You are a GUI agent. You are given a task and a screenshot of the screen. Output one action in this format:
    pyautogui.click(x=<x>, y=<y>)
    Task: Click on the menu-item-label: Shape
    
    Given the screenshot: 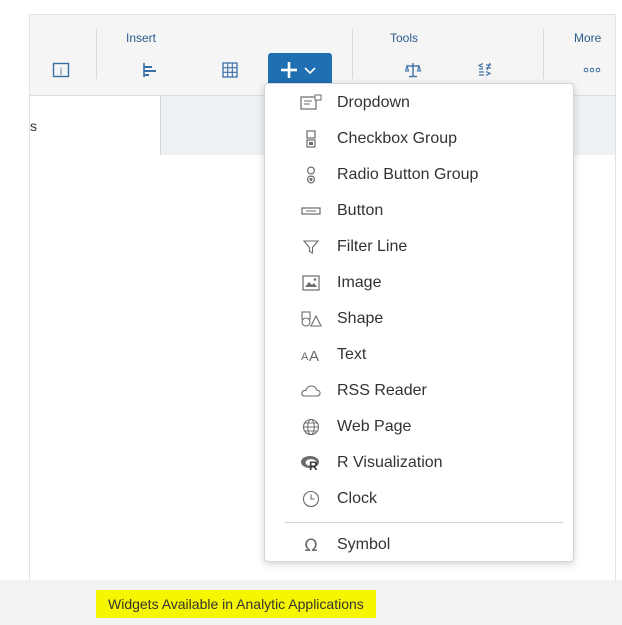 What is the action you would take?
    pyautogui.click(x=360, y=318)
    